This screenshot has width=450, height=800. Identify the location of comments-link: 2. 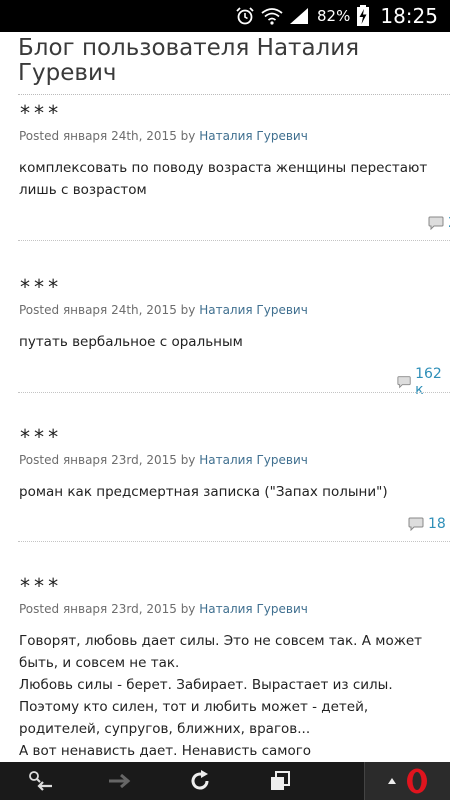
(439, 223).